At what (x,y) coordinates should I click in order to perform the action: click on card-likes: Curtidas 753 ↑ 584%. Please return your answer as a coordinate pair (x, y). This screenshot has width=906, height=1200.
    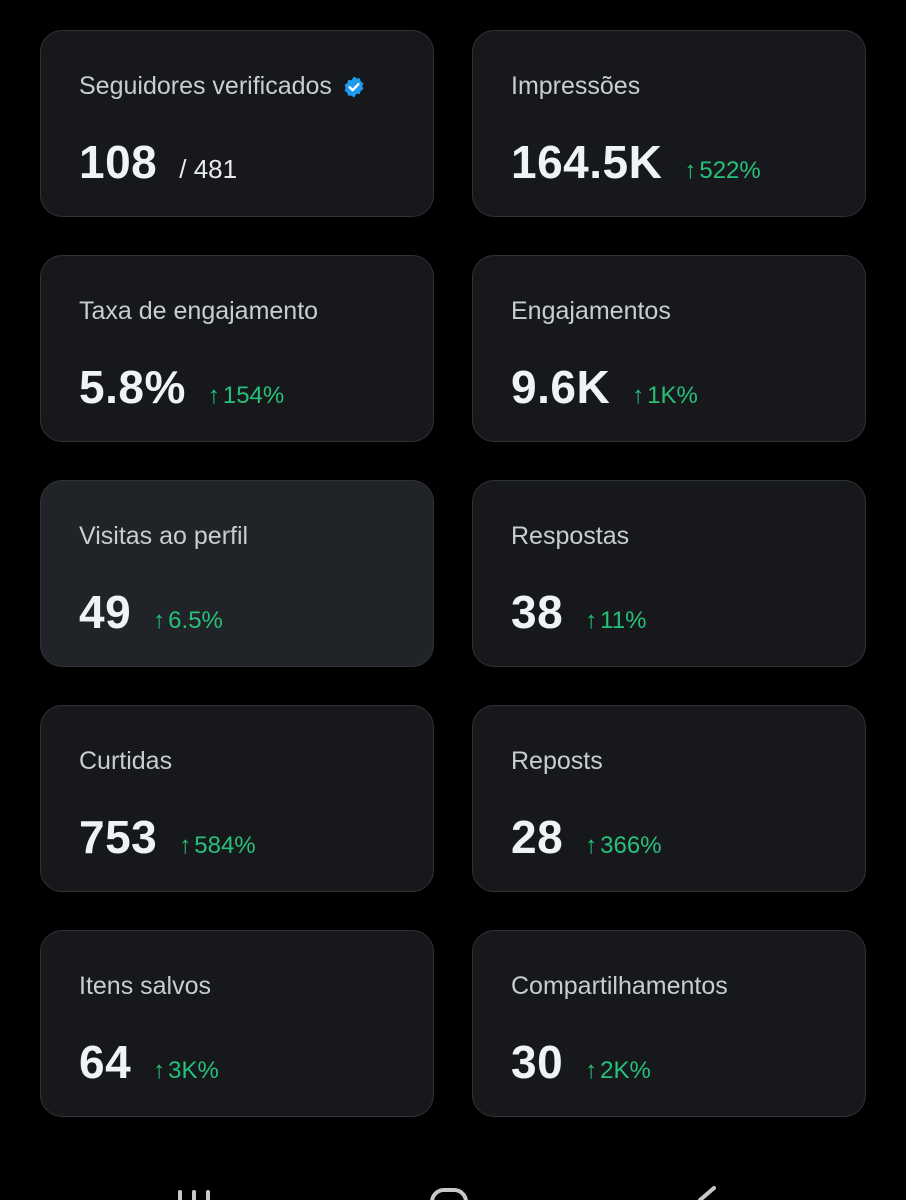
    Looking at the image, I should click on (237, 798).